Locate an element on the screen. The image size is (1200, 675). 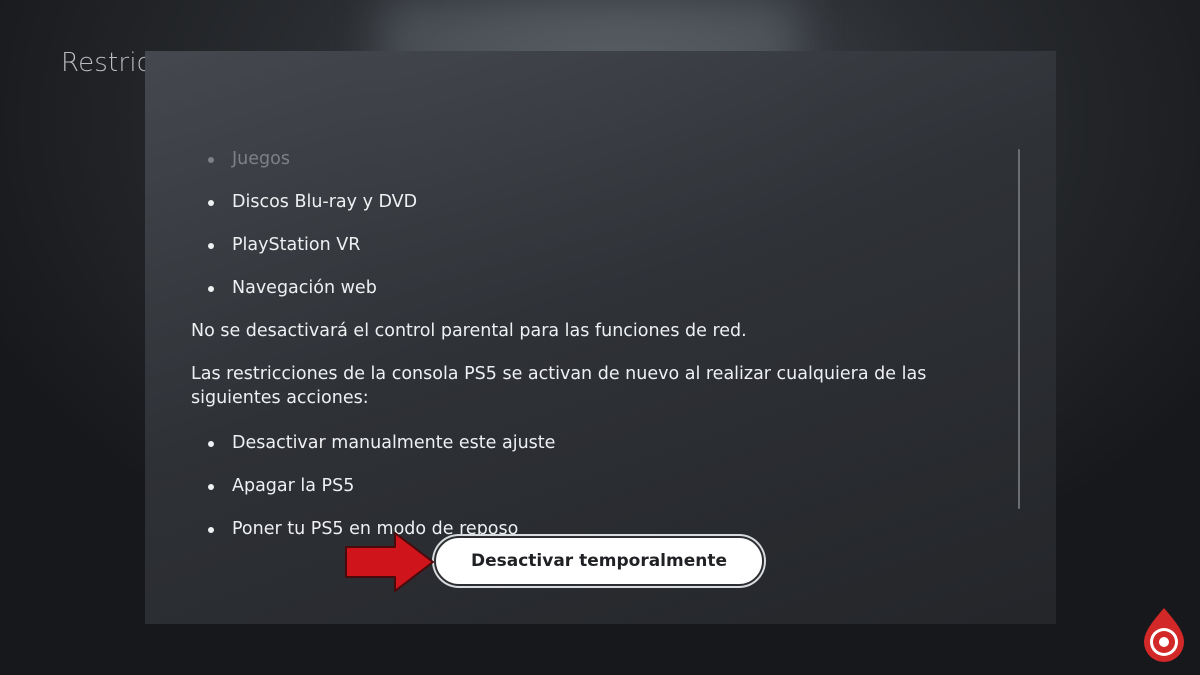
site-logo-icon is located at coordinates (1164, 635).